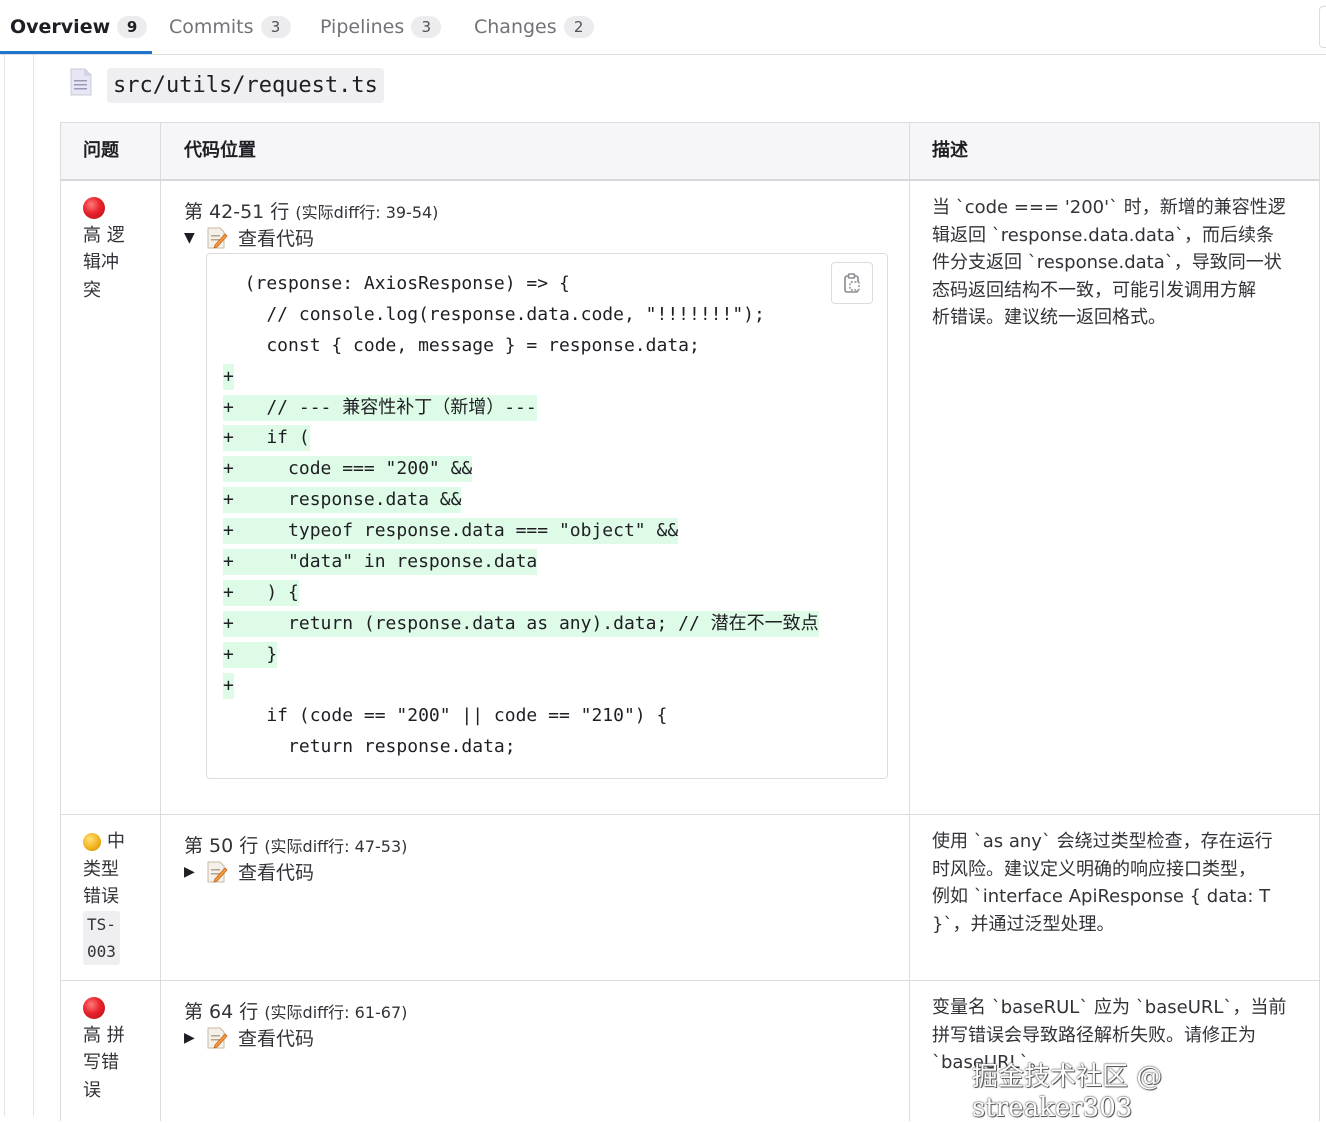  Describe the element at coordinates (221, 846) in the screenshot. I see `line-range: 第 50 行` at that location.